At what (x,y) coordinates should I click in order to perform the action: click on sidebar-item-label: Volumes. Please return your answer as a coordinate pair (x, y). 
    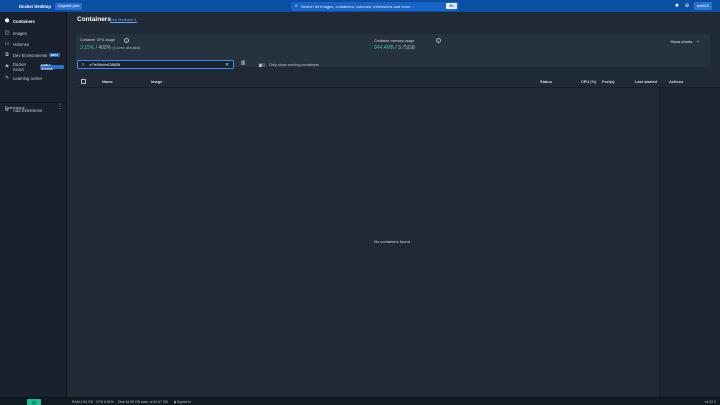
    Looking at the image, I should click on (21, 44).